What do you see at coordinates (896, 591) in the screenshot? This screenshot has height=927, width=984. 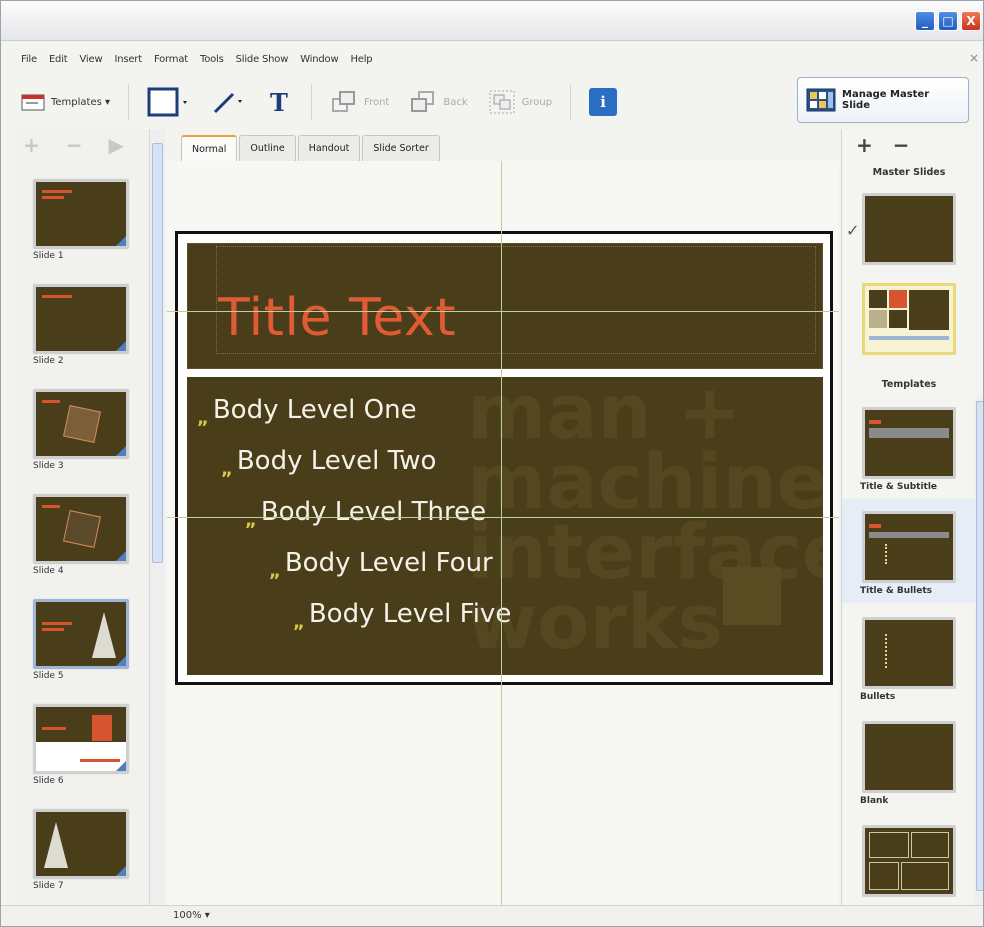 I see `template-label: Title & Bullets` at bounding box center [896, 591].